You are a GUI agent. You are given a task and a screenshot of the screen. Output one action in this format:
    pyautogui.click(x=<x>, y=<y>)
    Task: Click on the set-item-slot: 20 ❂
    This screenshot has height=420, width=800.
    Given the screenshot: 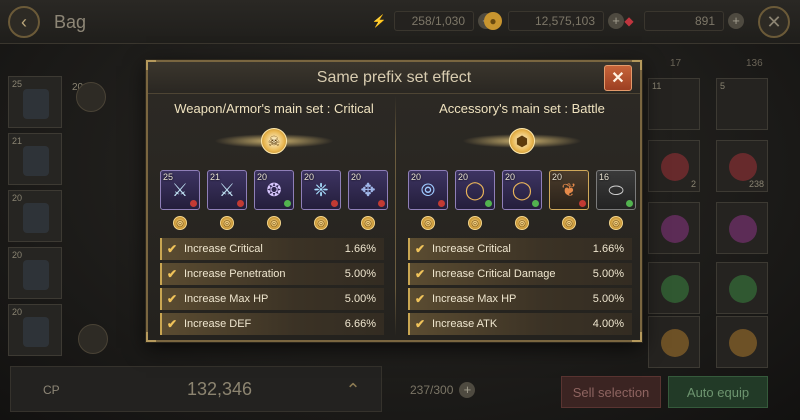 What is the action you would take?
    pyautogui.click(x=274, y=190)
    